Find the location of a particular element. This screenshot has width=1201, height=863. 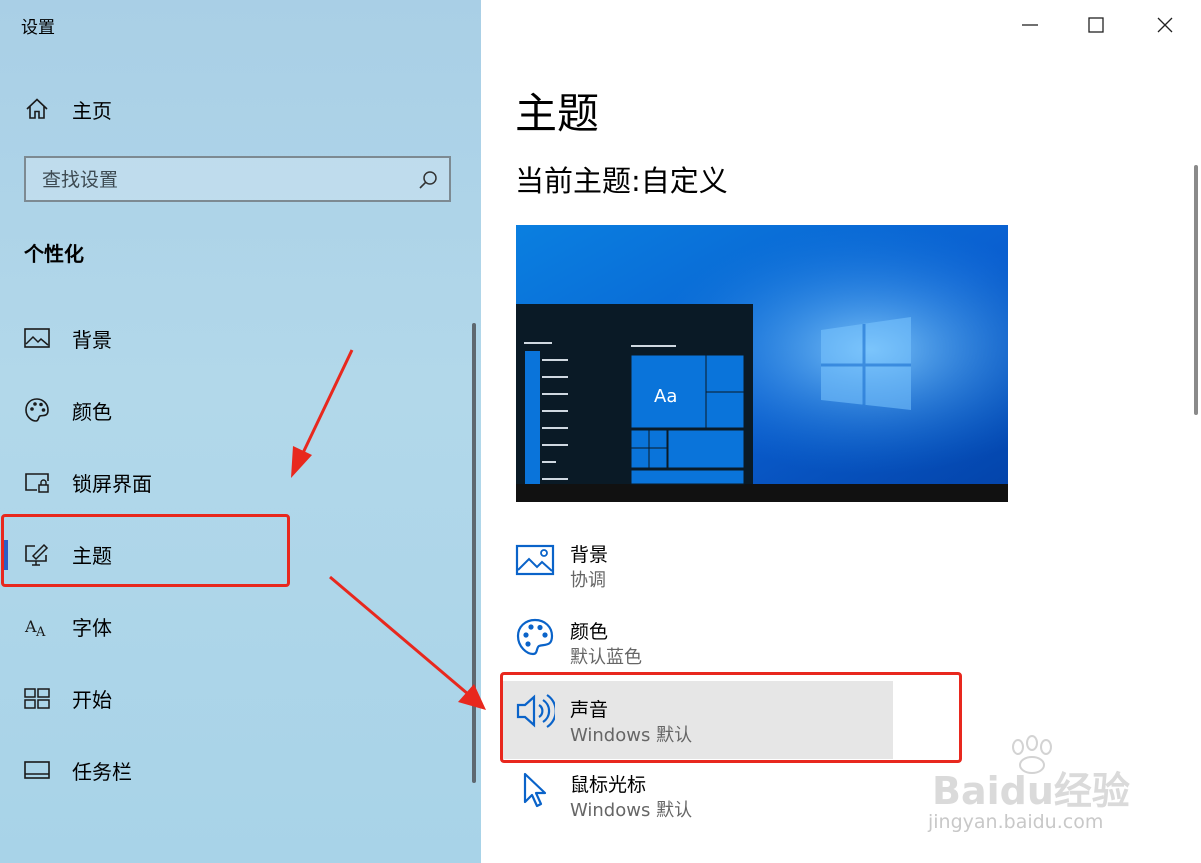

sidebar-item-label: 任务栏 is located at coordinates (102, 771).